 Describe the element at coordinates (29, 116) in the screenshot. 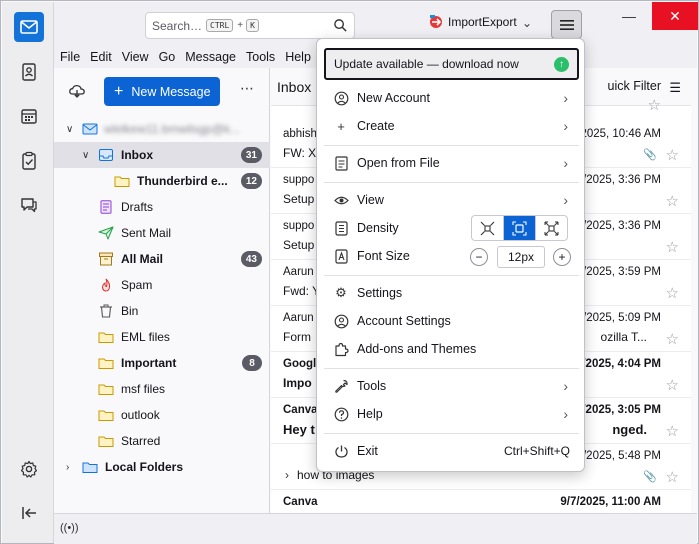

I see `calendar-space-button` at that location.